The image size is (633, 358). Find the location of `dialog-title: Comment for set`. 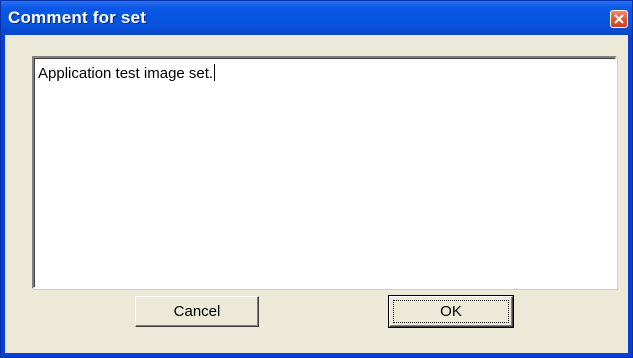

dialog-title: Comment for set is located at coordinates (77, 17).